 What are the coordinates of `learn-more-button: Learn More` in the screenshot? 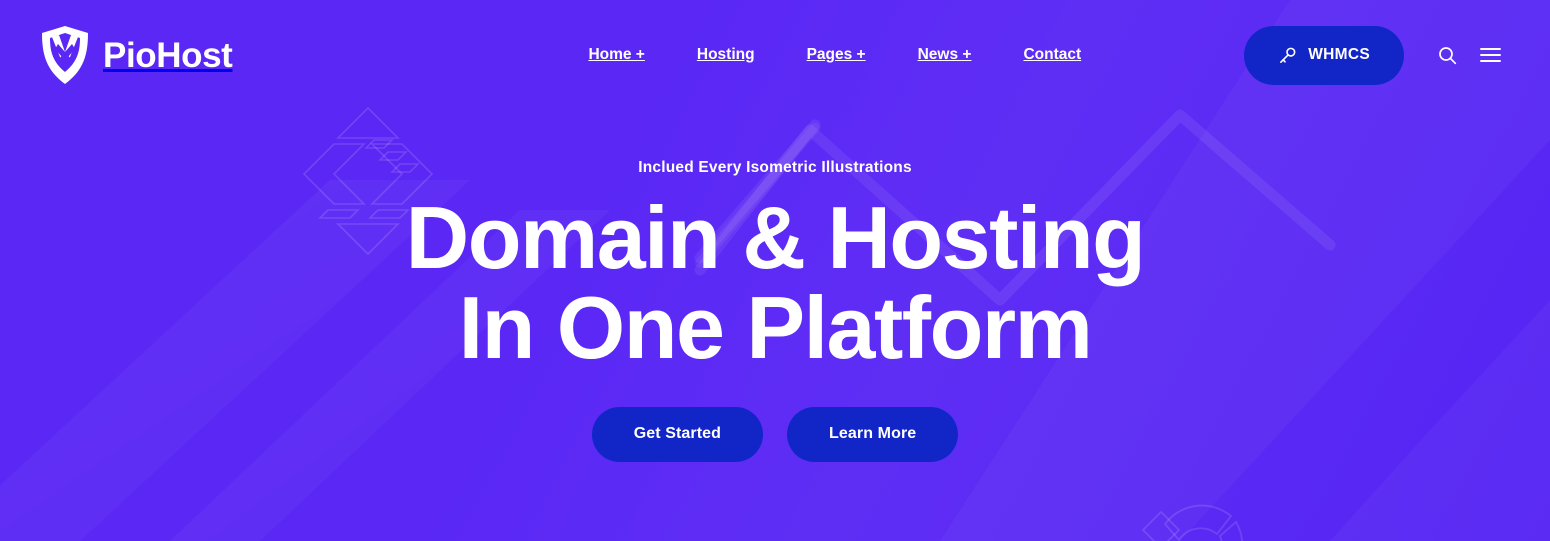 It's located at (873, 434).